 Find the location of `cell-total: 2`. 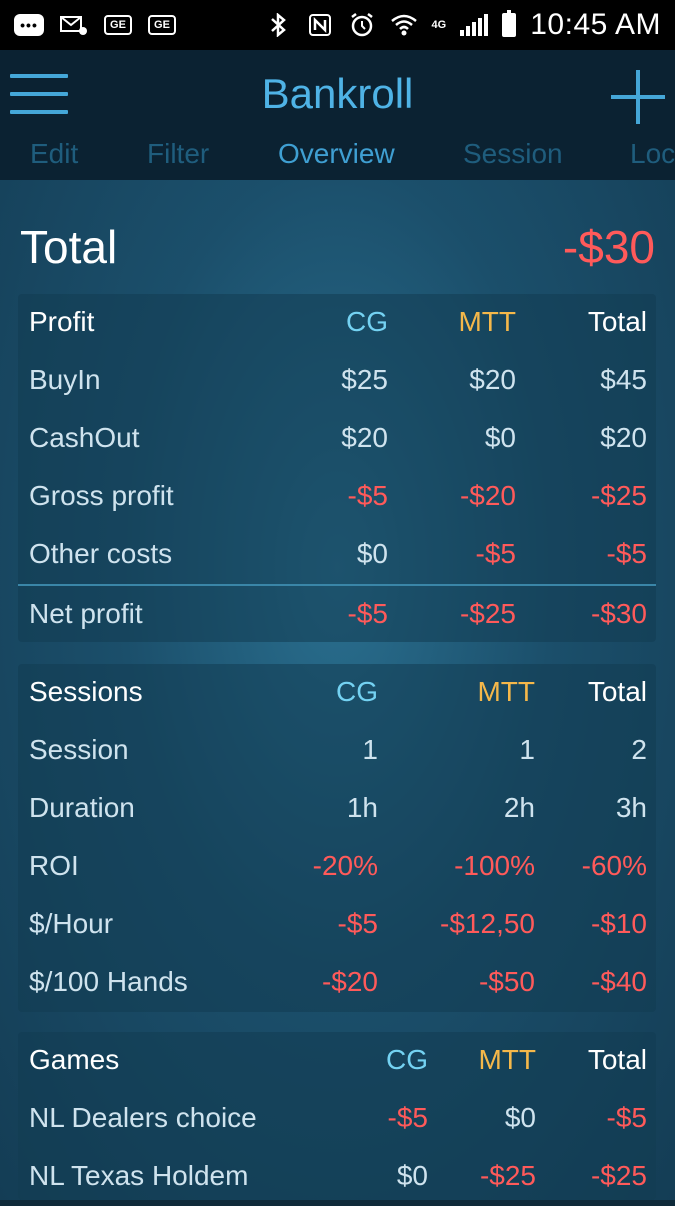

cell-total: 2 is located at coordinates (639, 749).